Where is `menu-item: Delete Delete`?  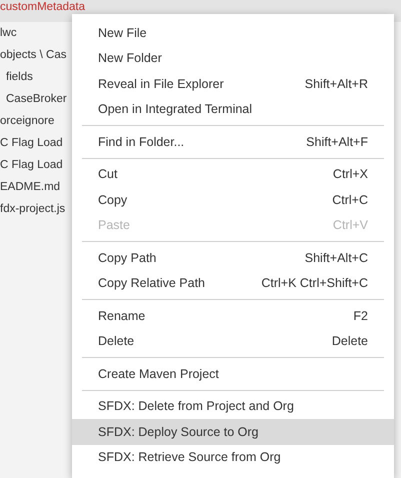 menu-item: Delete Delete is located at coordinates (233, 341).